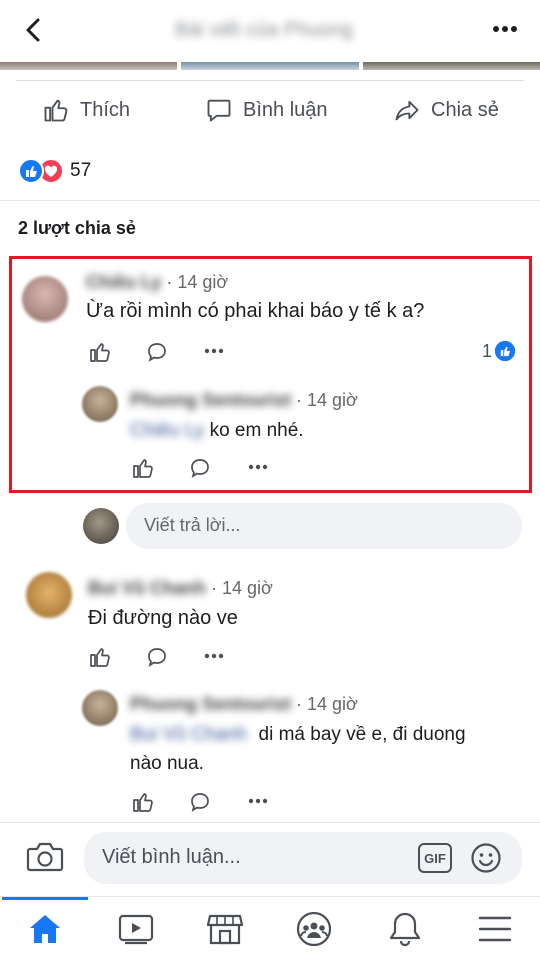 This screenshot has height=961, width=540. Describe the element at coordinates (123, 282) in the screenshot. I see `comment-author: Chiêu Ly` at that location.